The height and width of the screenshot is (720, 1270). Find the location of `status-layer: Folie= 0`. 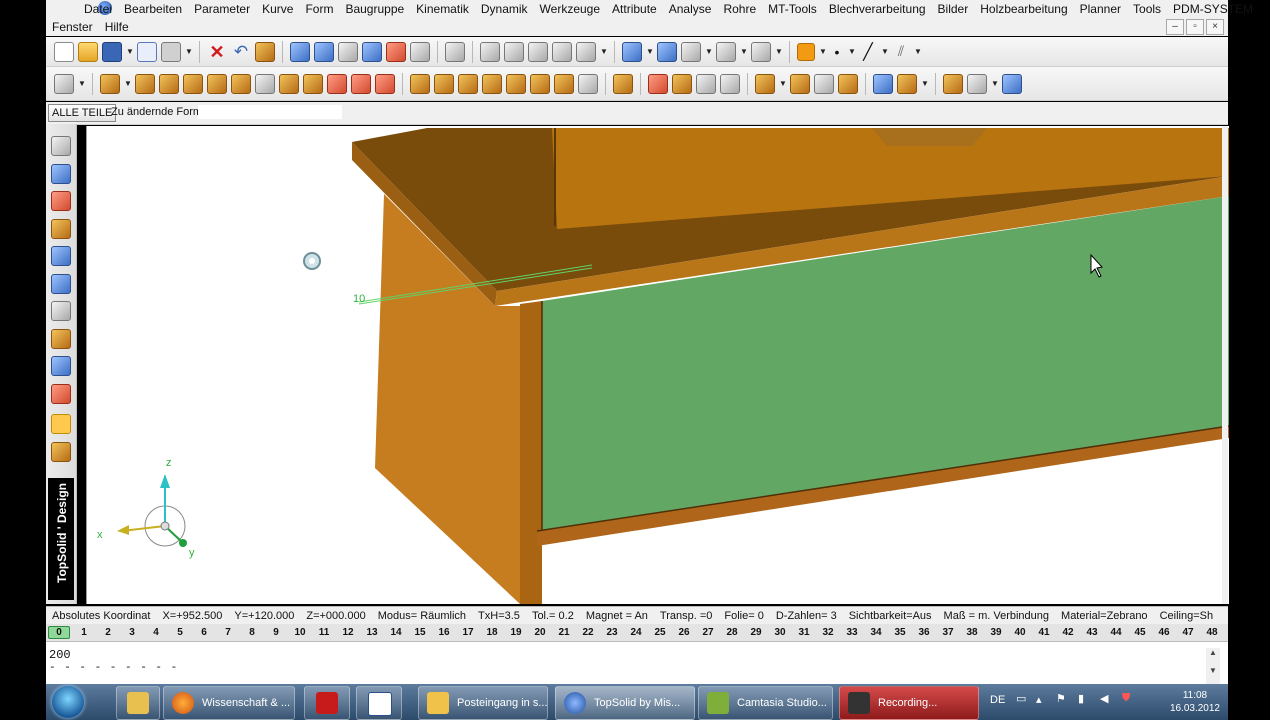

status-layer: Folie= 0 is located at coordinates (743, 616).